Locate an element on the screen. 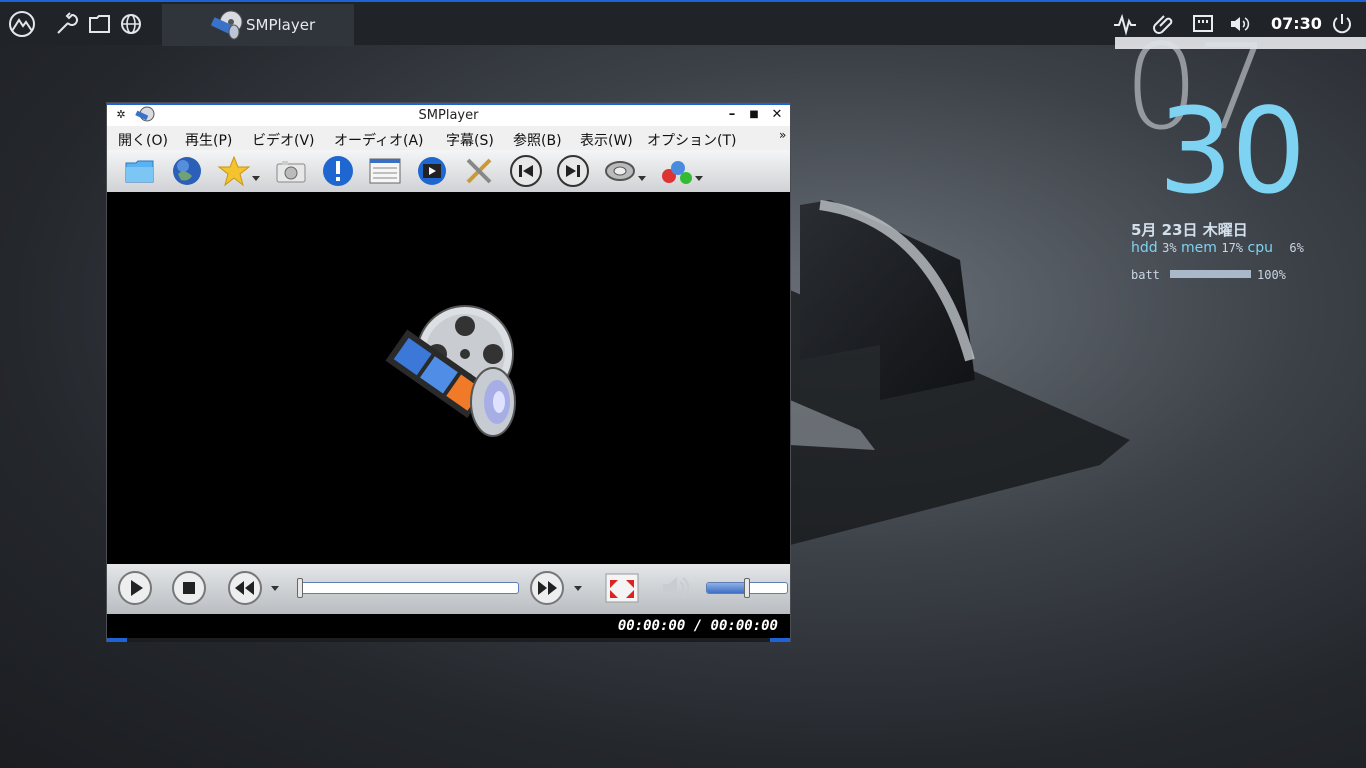 This screenshot has height=768, width=1366. title-bar: ✲ SMPlayer – ■ ✕ is located at coordinates (448, 114).